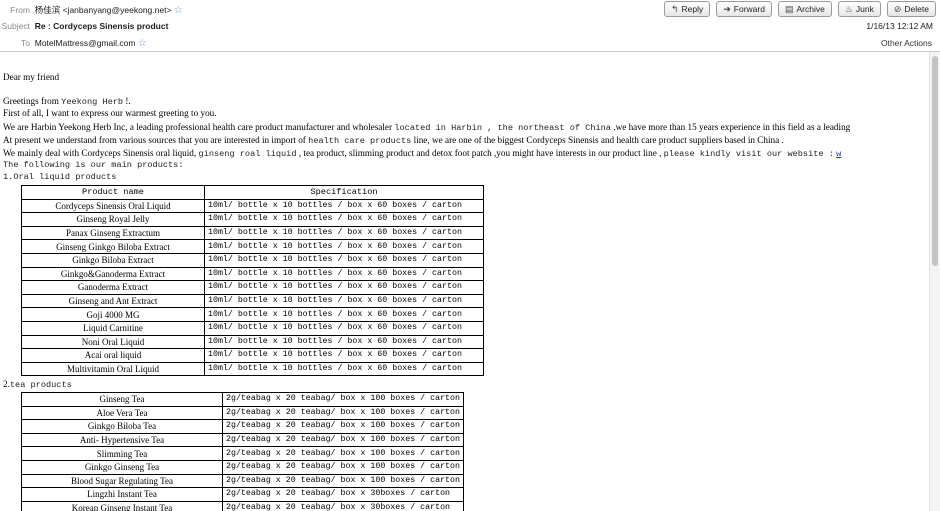  What do you see at coordinates (906, 43) in the screenshot?
I see `other-actions-menu: Other Actions` at bounding box center [906, 43].